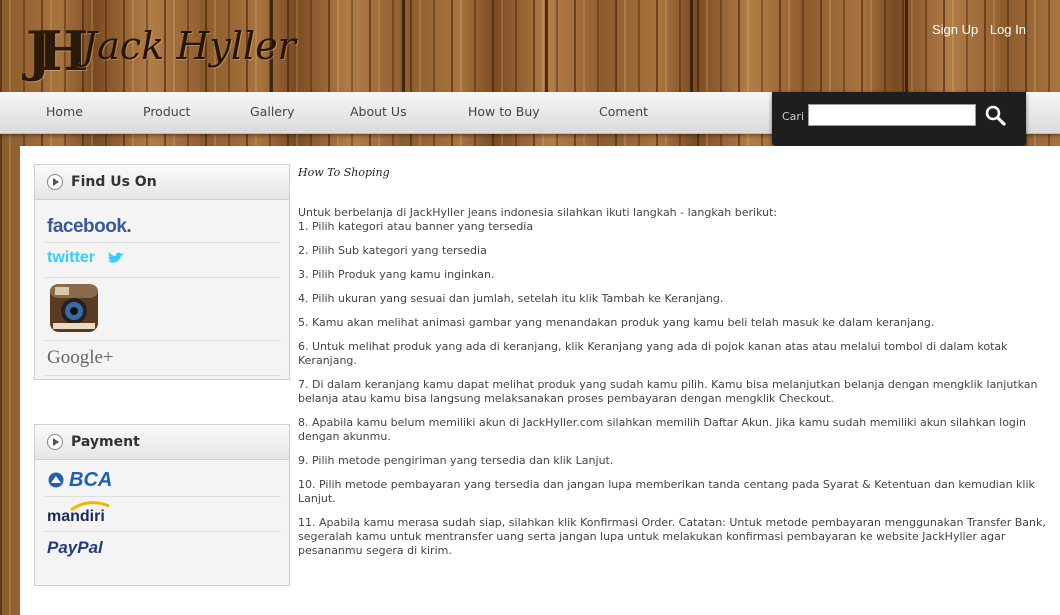 This screenshot has width=1060, height=615. What do you see at coordinates (378, 111) in the screenshot?
I see `nav-about-us: About Us` at bounding box center [378, 111].